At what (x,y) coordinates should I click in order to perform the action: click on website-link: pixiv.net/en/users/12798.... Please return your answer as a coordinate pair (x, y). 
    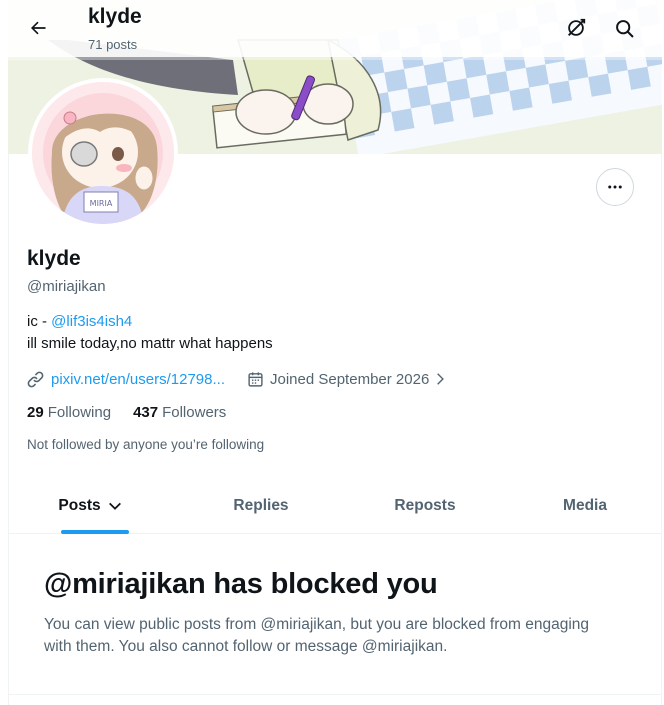
    Looking at the image, I should click on (138, 379).